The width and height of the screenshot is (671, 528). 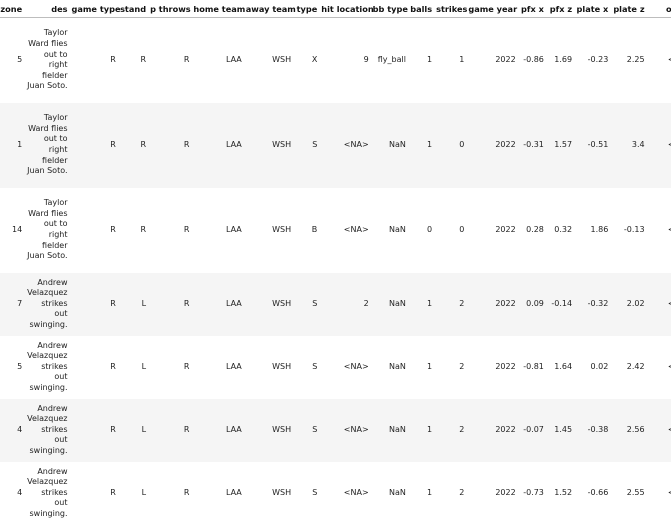 I want to click on cell-plate-z: 2.02, so click(x=630, y=304).